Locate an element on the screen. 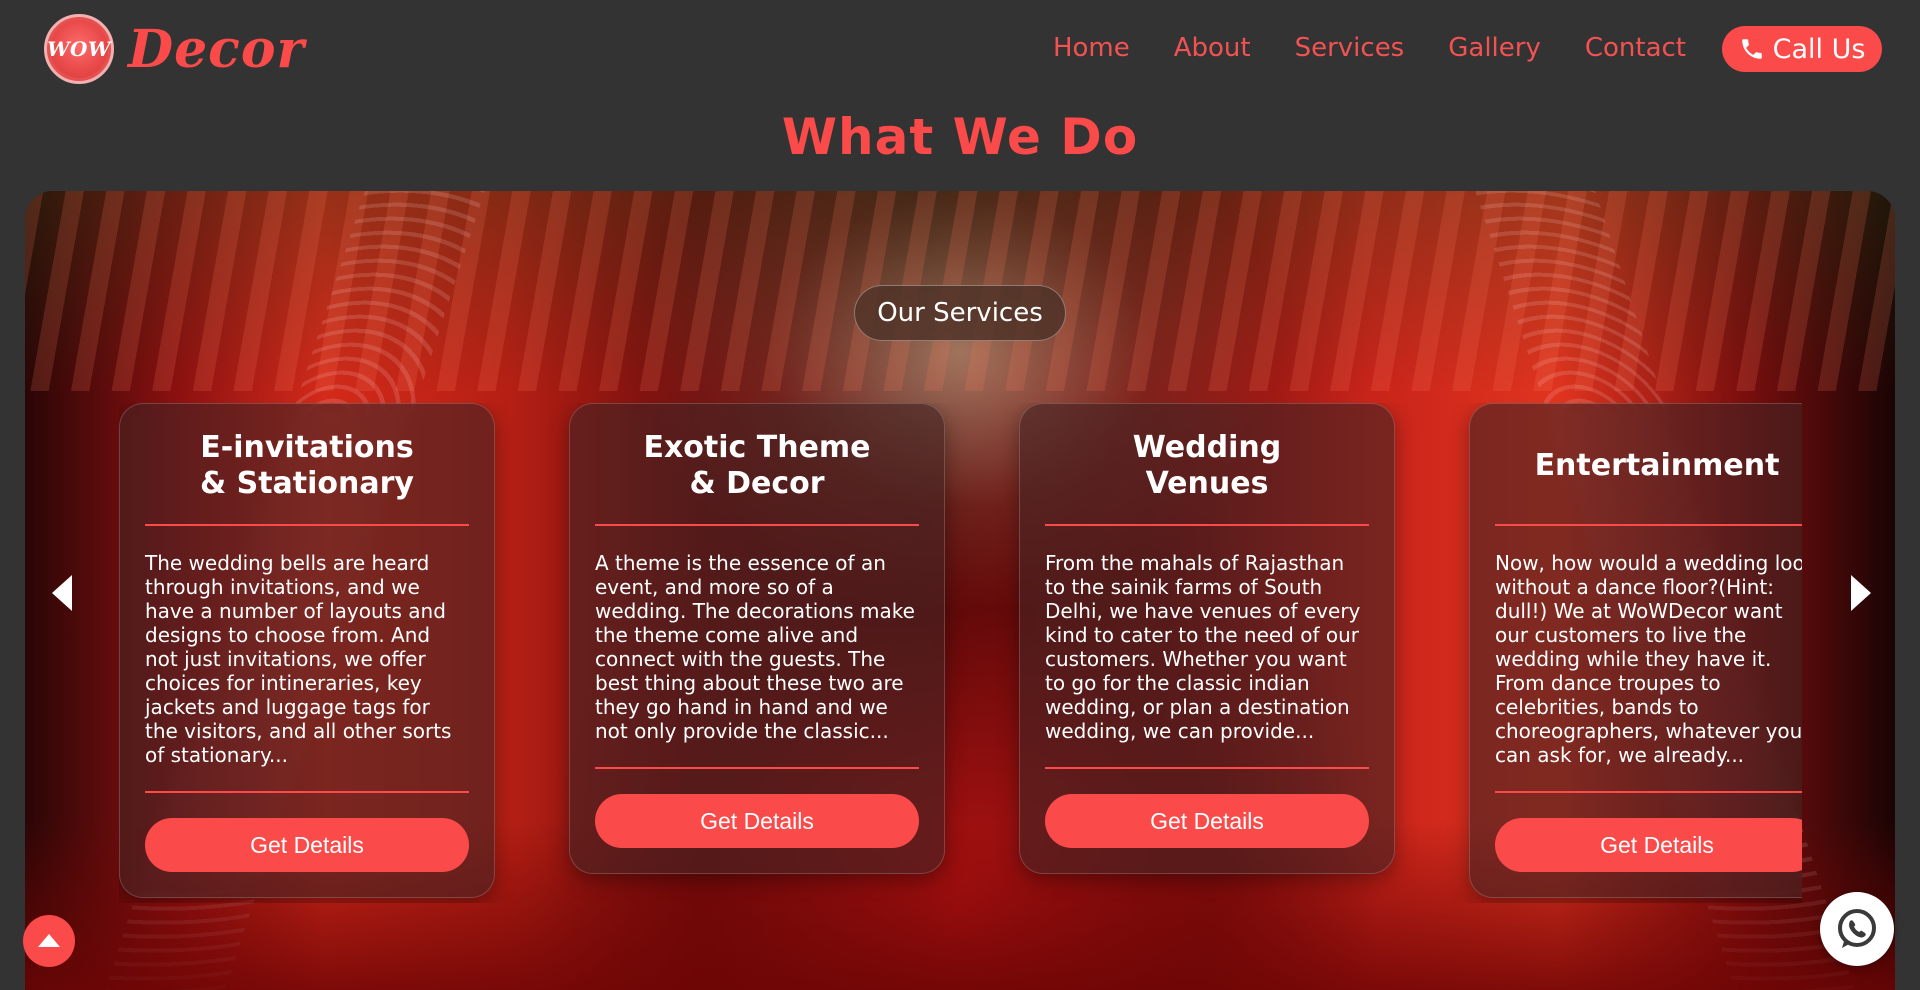  brand-logo: WOW Decor is located at coordinates (174, 49).